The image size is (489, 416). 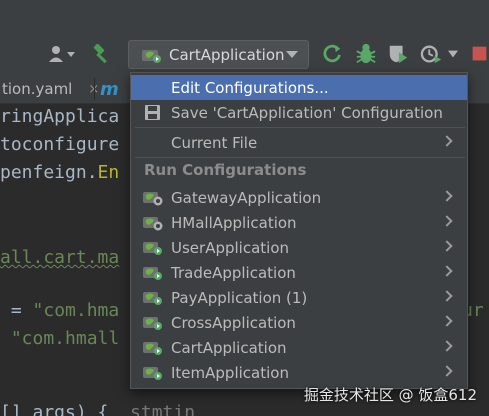 I want to click on run-config-selector: CartApplication, so click(x=218, y=54).